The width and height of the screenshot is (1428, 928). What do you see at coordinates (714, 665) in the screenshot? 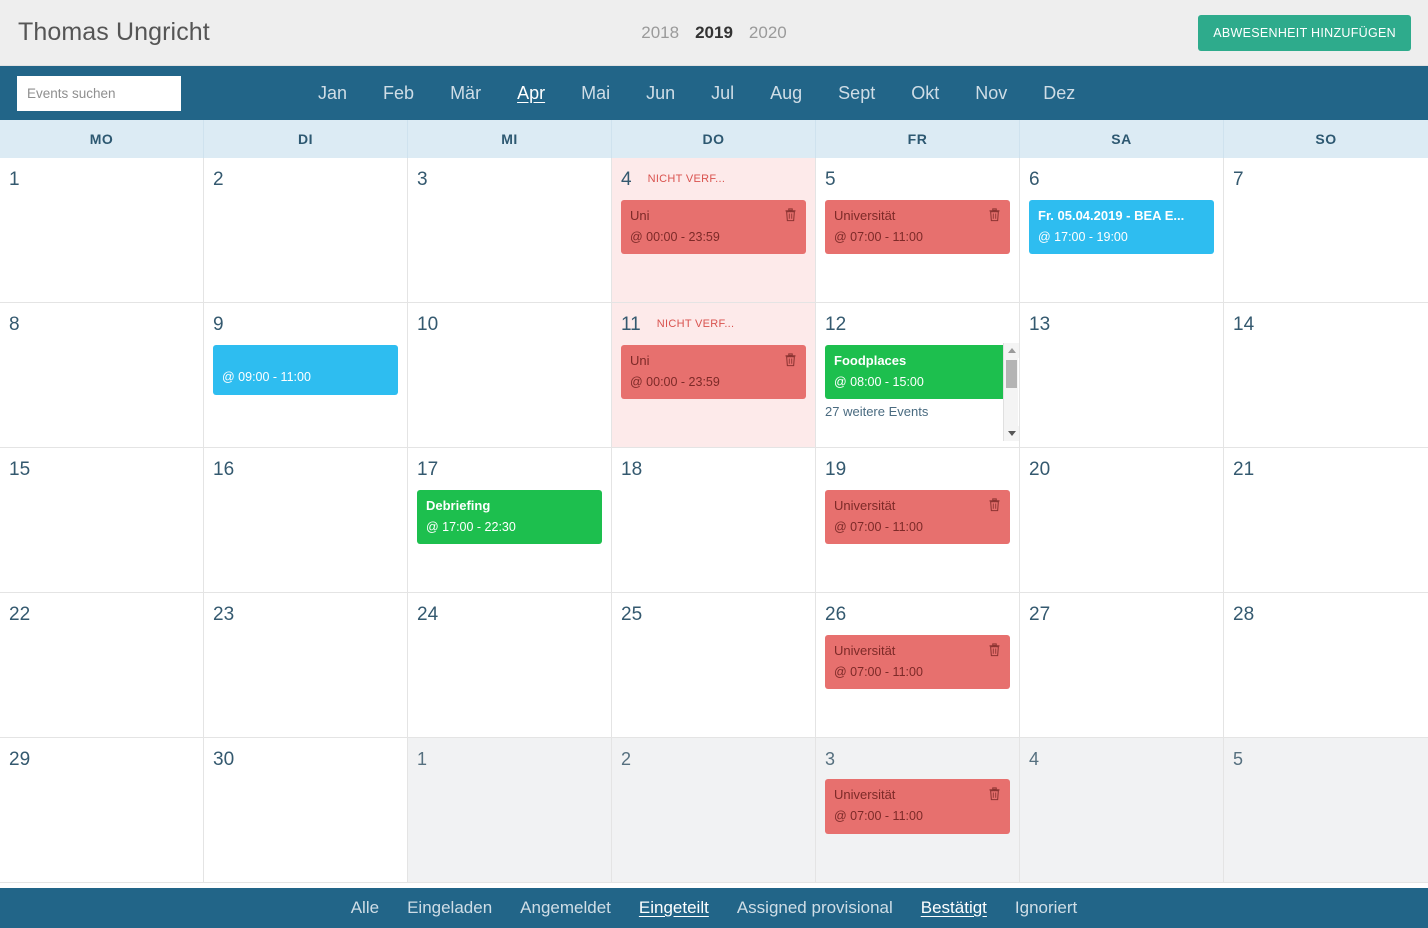
I see `day-cell: 25` at bounding box center [714, 665].